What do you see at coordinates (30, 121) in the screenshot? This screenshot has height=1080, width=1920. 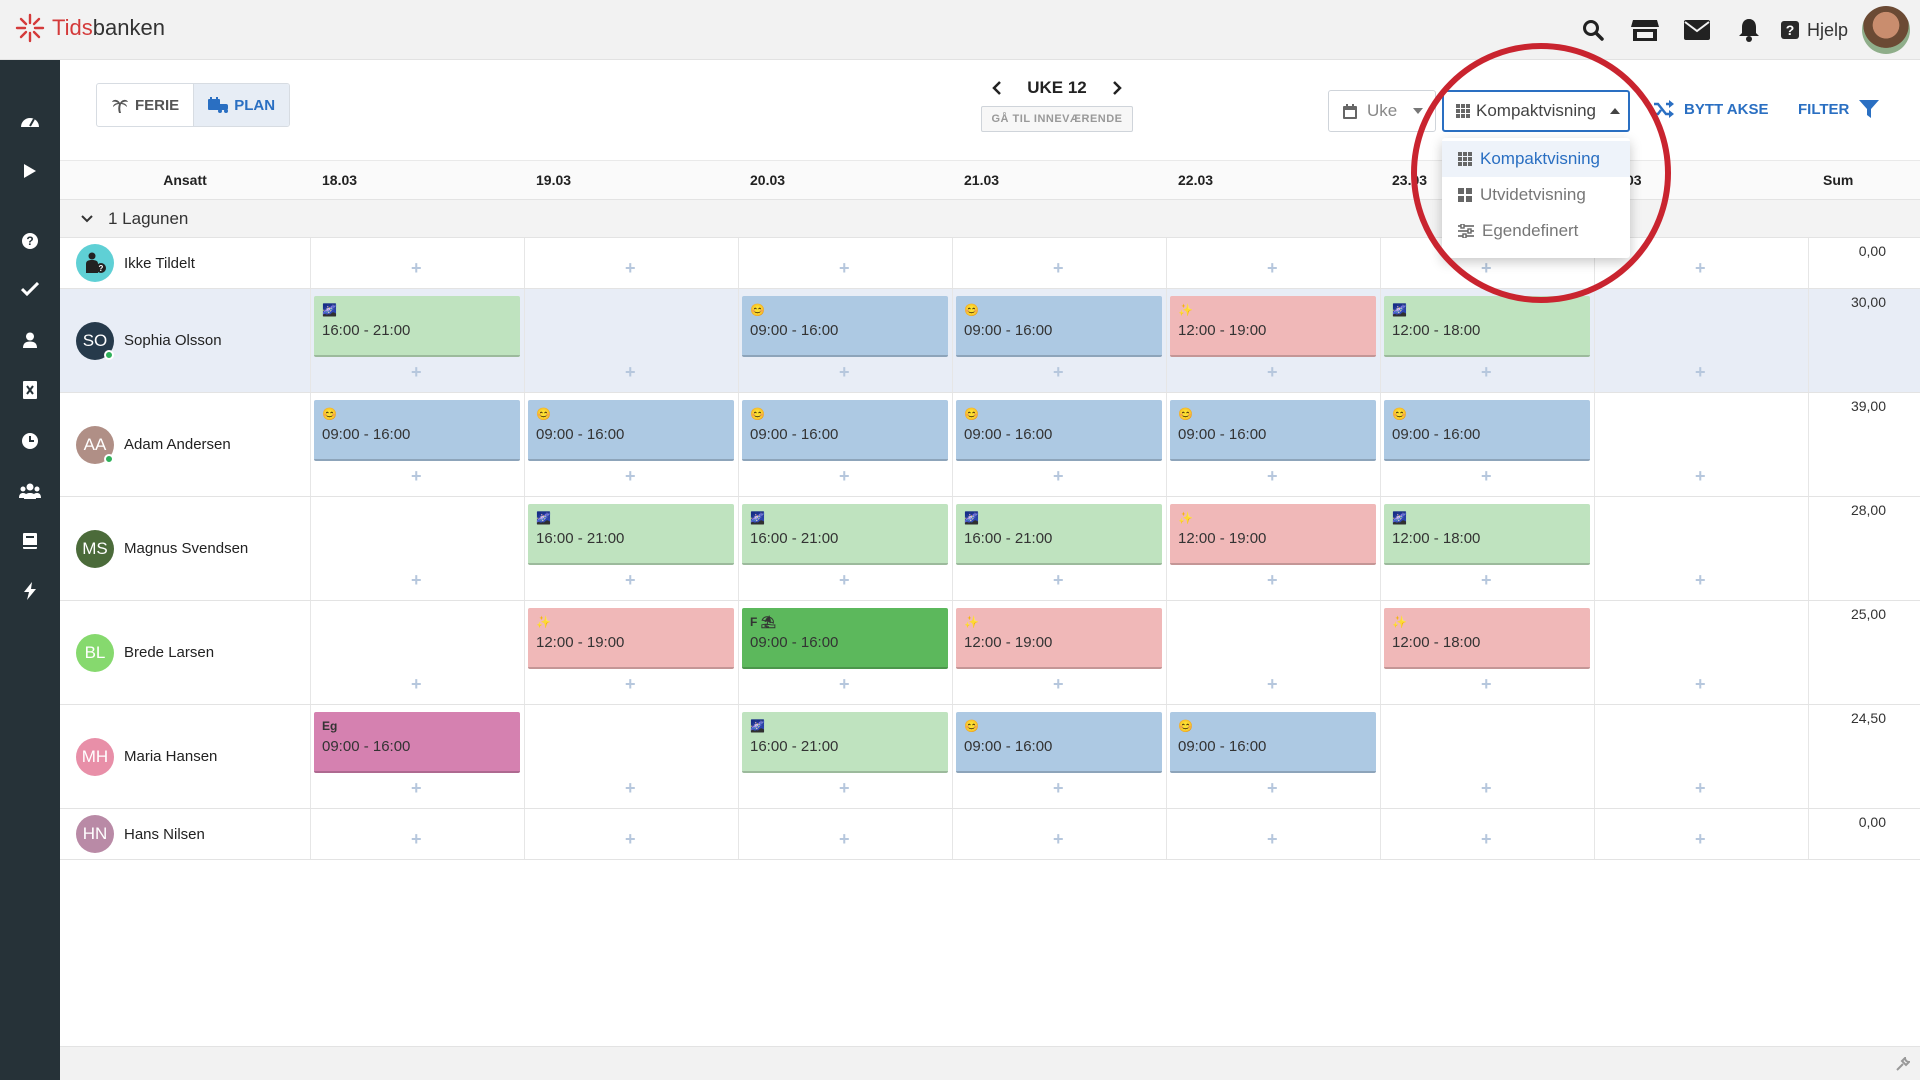 I see `dashboard-icon` at bounding box center [30, 121].